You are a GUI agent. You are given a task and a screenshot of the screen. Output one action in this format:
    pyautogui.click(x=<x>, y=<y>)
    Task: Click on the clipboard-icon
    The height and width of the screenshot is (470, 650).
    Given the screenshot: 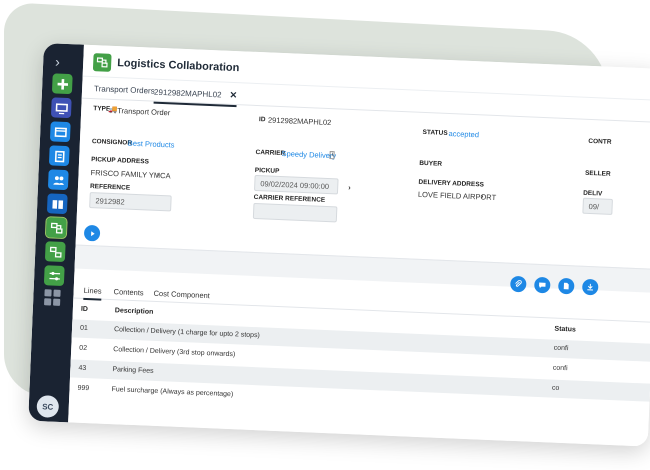 What is the action you would take?
    pyautogui.click(x=59, y=156)
    